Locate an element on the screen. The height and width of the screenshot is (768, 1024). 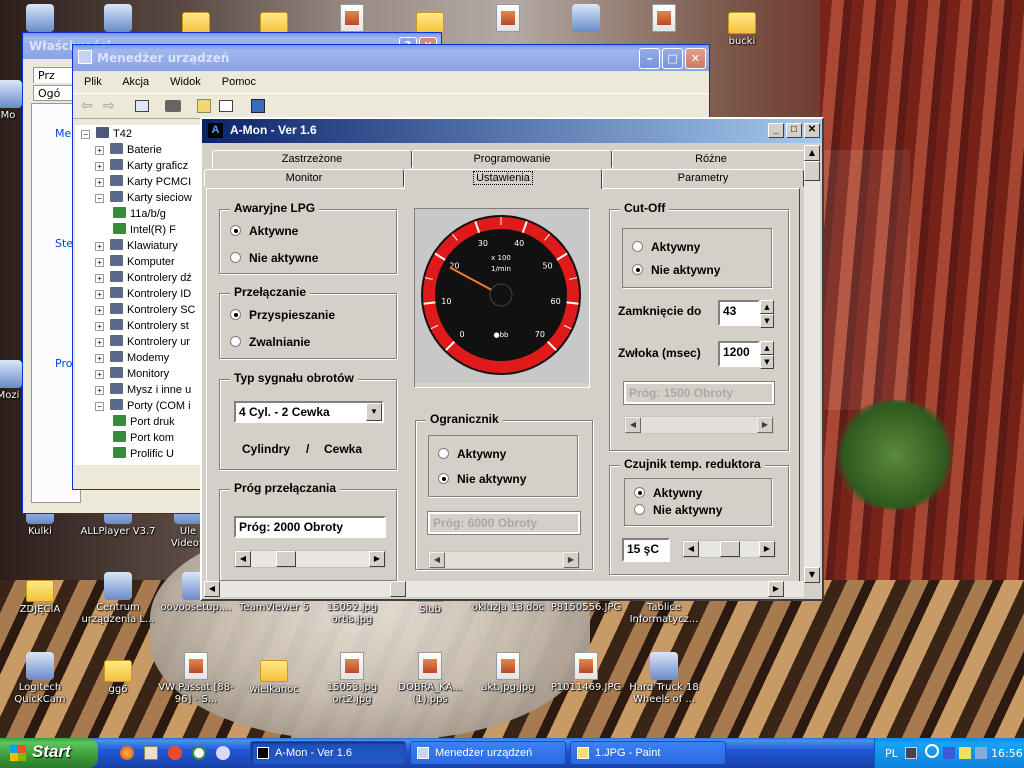
task-paint: 1.JPG - Paint is located at coordinates (648, 753).